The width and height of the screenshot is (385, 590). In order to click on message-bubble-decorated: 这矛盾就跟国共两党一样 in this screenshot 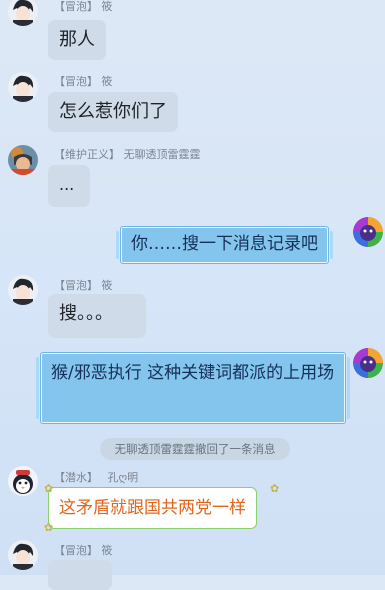, I will do `click(152, 508)`.